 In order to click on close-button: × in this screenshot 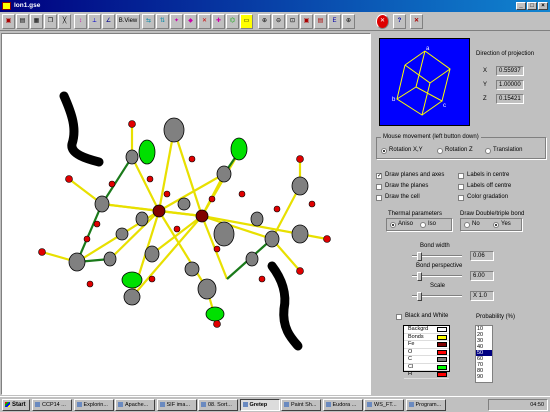, I will do `click(543, 6)`.